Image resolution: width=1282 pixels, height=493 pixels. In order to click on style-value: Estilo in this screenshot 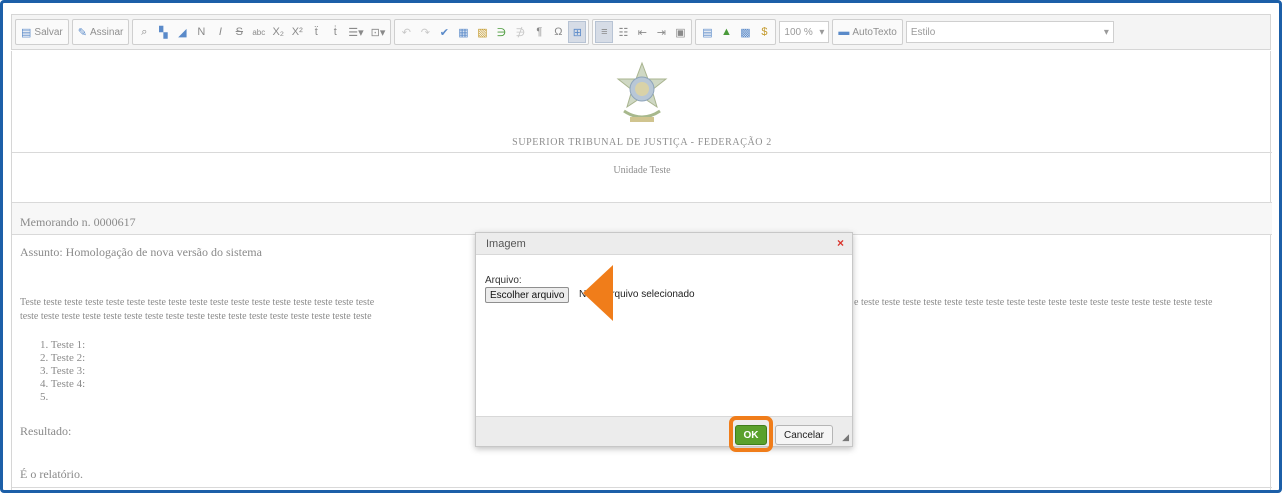, I will do `click(923, 32)`.